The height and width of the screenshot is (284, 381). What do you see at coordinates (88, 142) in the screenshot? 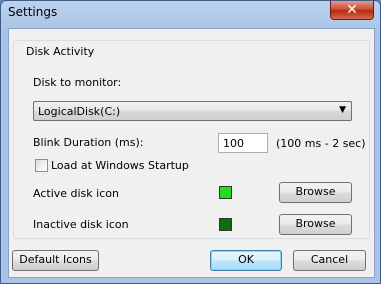
I see `blink-duration-label: Blink Duration (ms):` at bounding box center [88, 142].